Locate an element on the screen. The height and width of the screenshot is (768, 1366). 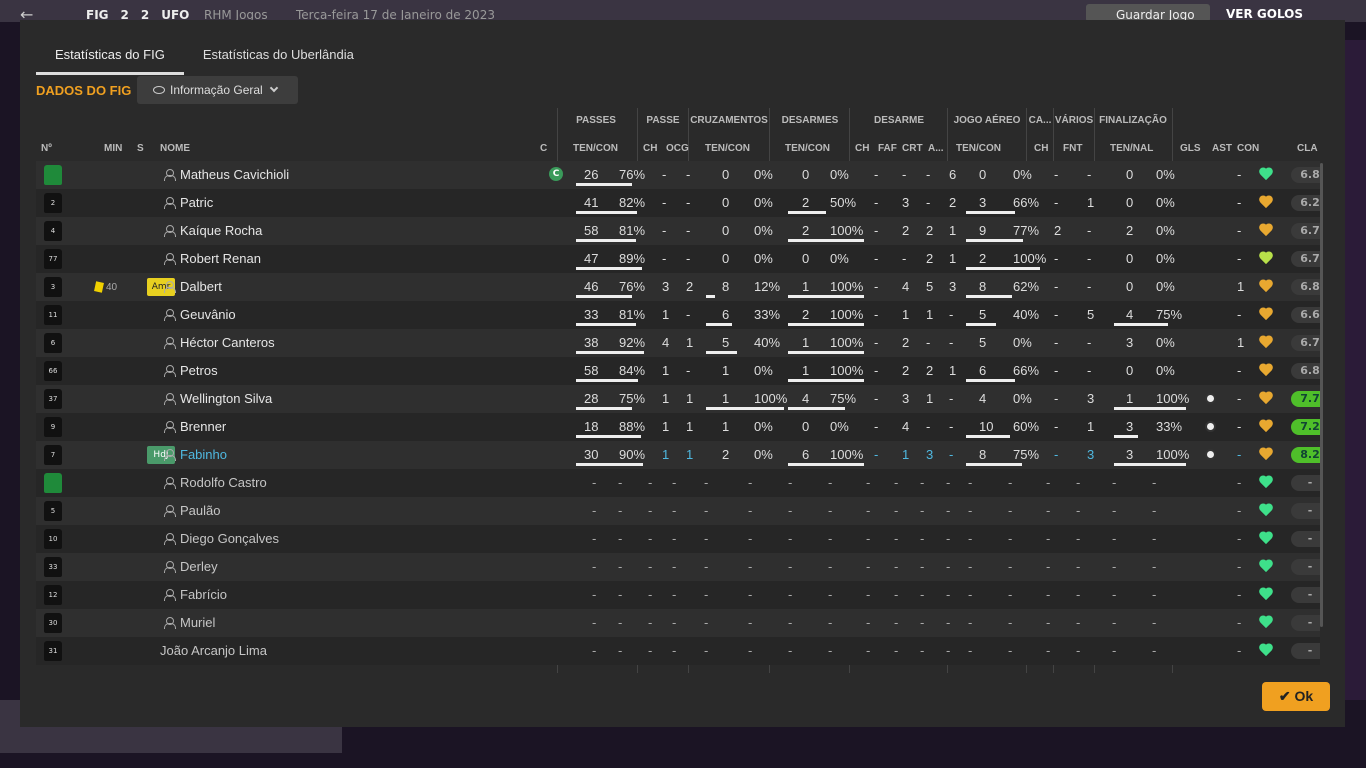
player-name: Diego Gonçalves is located at coordinates (229, 538).